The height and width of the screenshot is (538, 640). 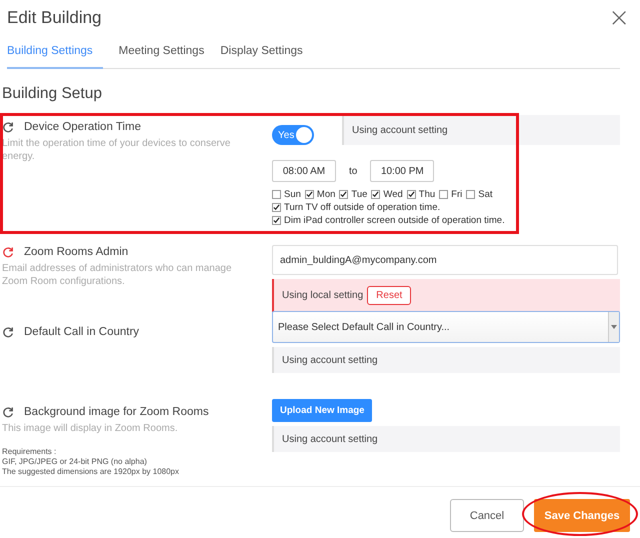 I want to click on day-label: Thu, so click(x=427, y=194).